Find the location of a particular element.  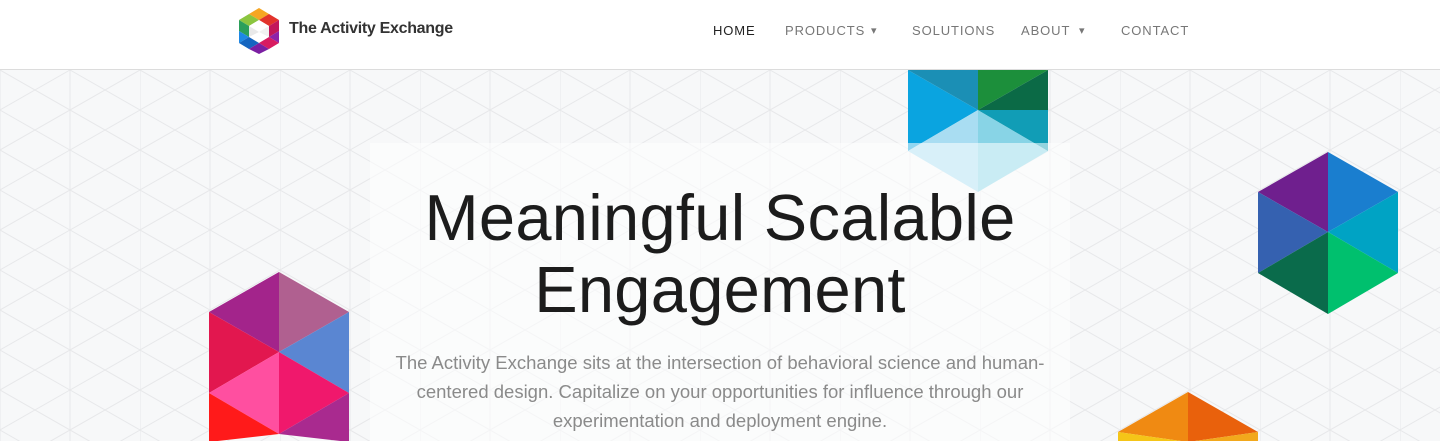

nav-products: PRODUCTS is located at coordinates (825, 30).